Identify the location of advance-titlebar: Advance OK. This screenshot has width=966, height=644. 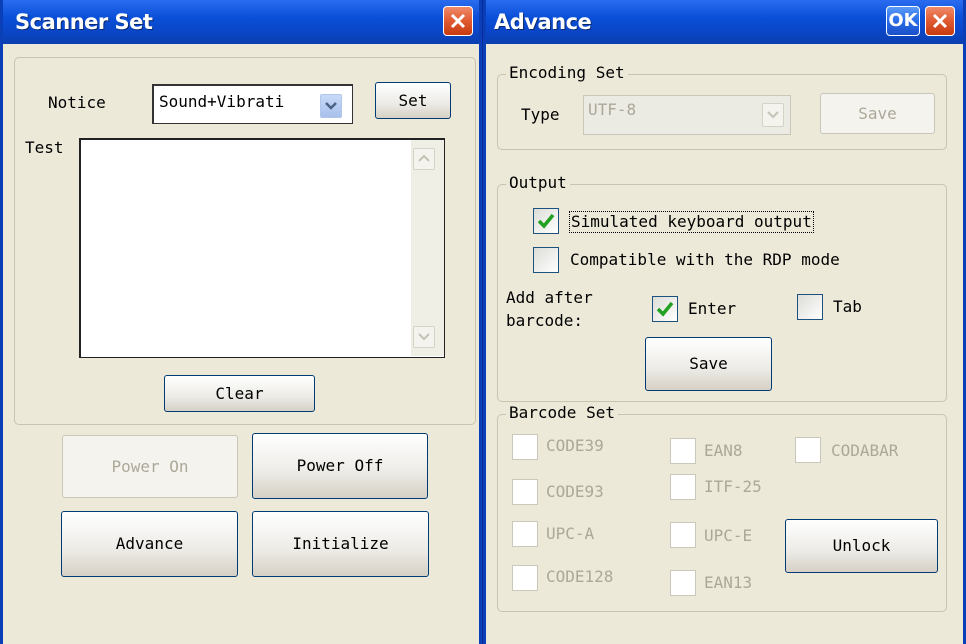
(724, 22).